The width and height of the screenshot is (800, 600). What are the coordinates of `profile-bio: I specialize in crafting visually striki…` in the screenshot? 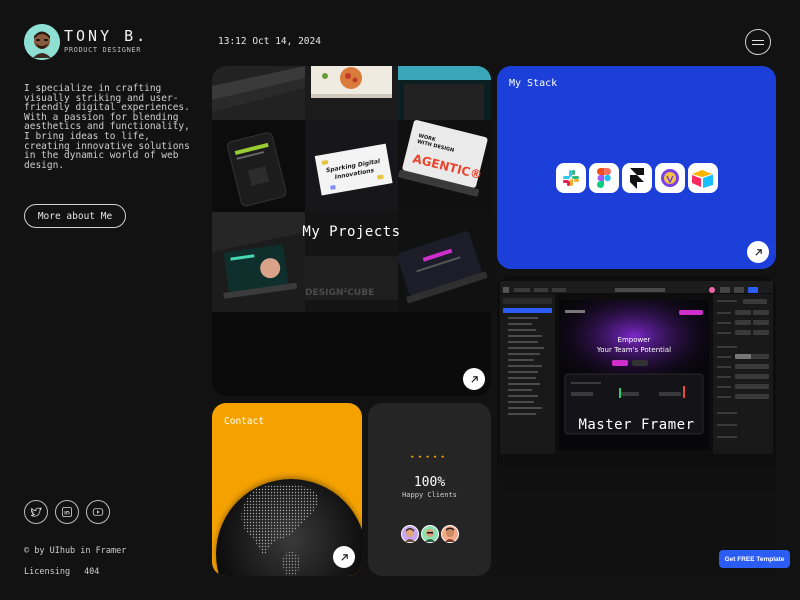 It's located at (107, 127).